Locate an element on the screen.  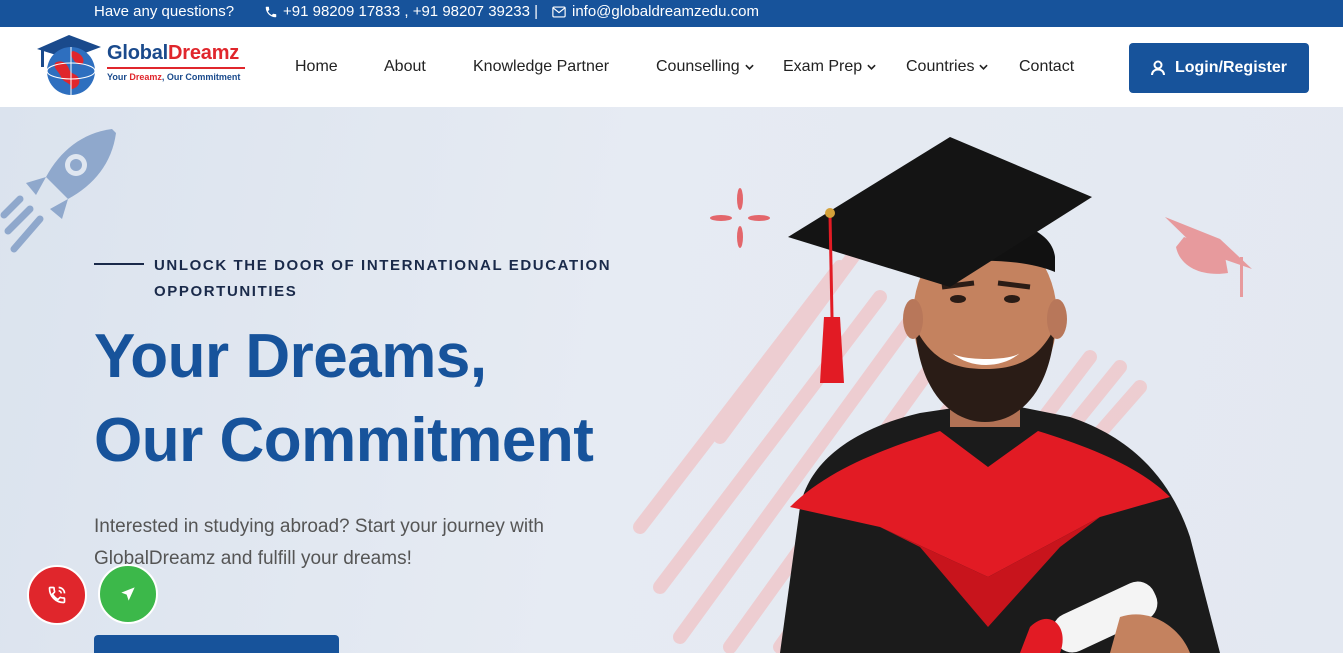
phone-call-icon is located at coordinates (57, 595).